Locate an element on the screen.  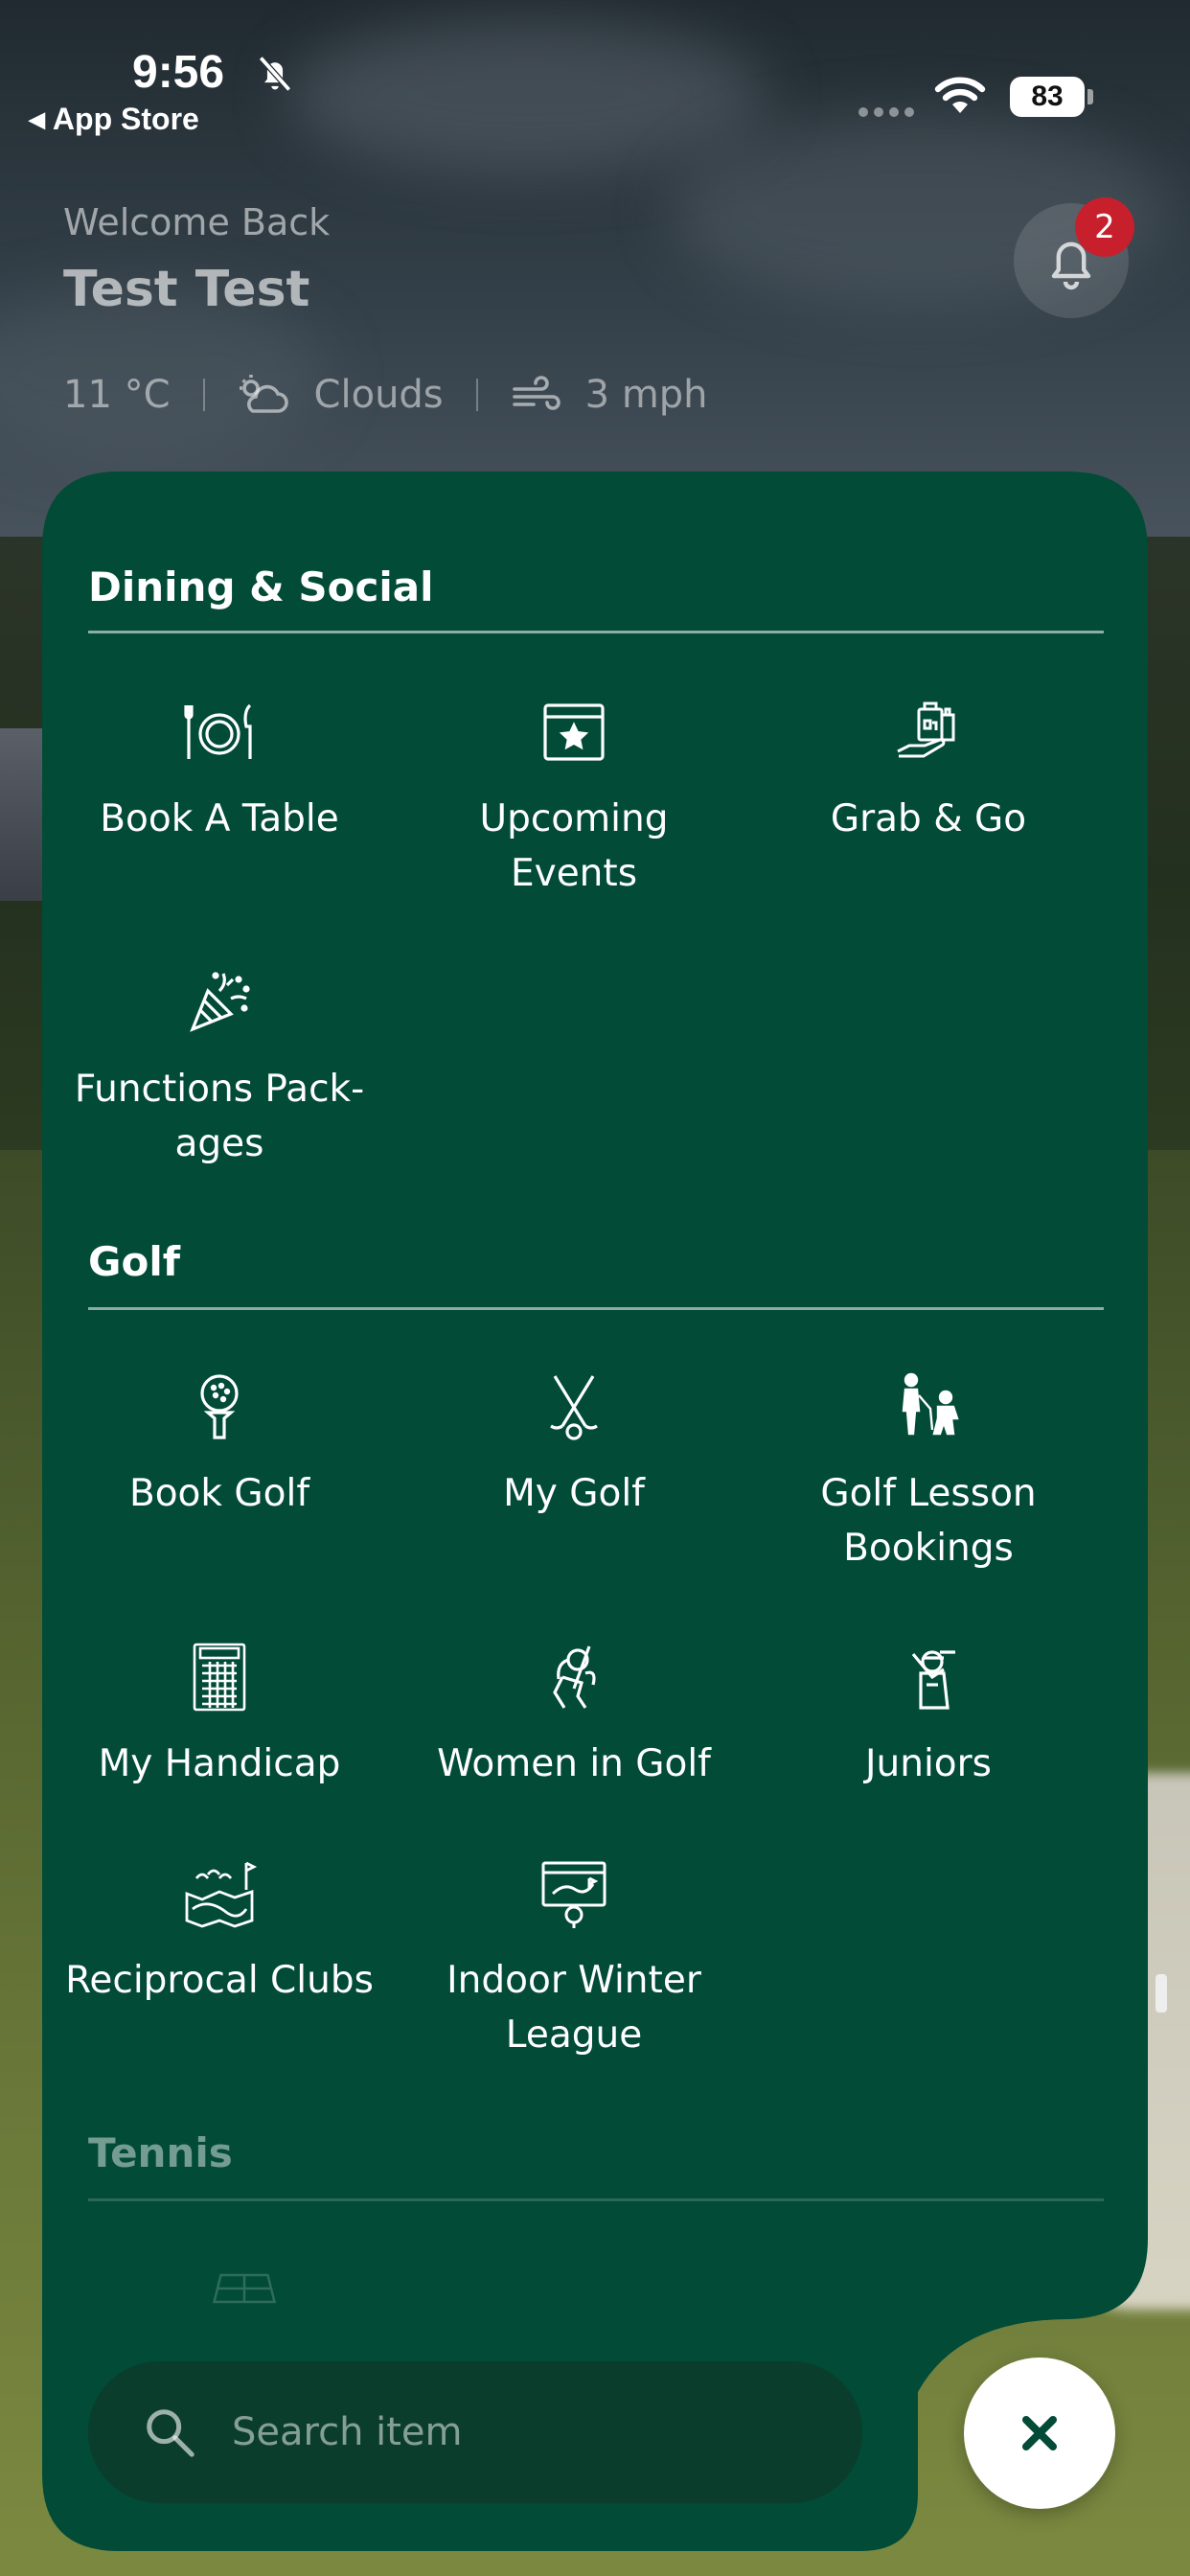
menu-item-book-golf: Book Golf is located at coordinates (220, 1444).